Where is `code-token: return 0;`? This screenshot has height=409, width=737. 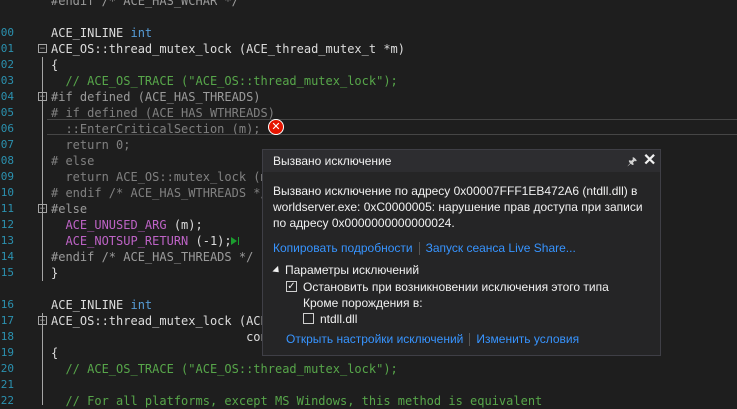 code-token: return 0; is located at coordinates (91, 145).